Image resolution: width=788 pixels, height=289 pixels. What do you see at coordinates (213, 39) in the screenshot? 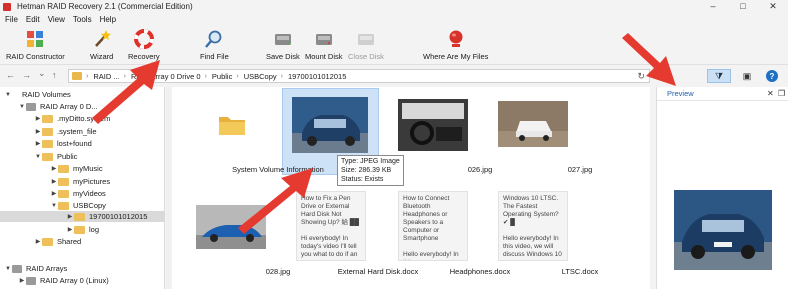
I see `magnifier-icon` at bounding box center [213, 39].